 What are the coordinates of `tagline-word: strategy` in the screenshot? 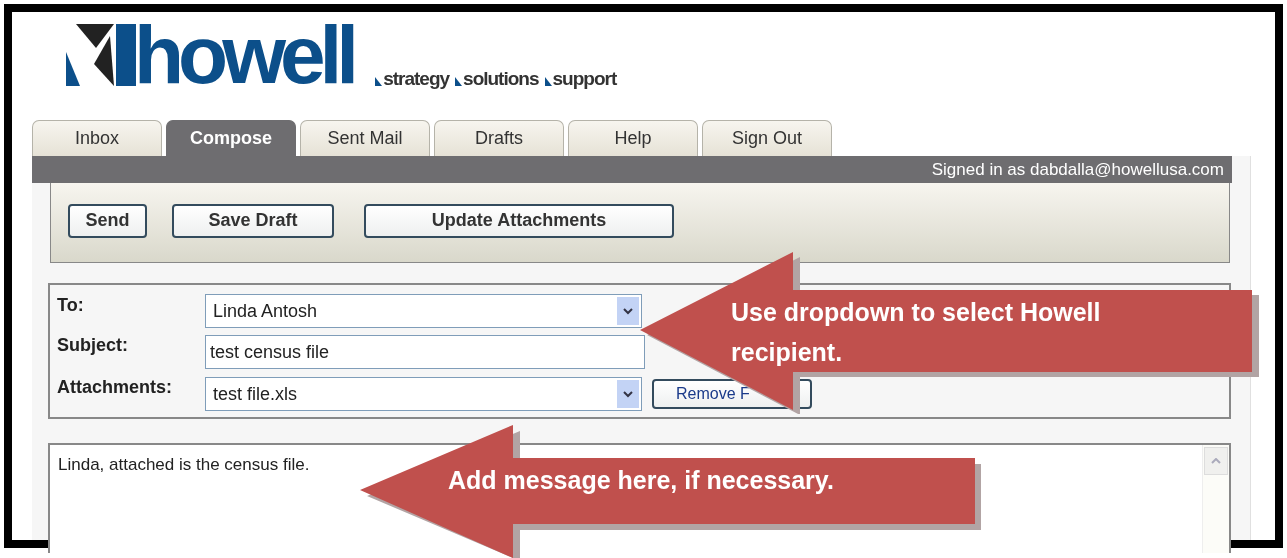 It's located at (416, 79).